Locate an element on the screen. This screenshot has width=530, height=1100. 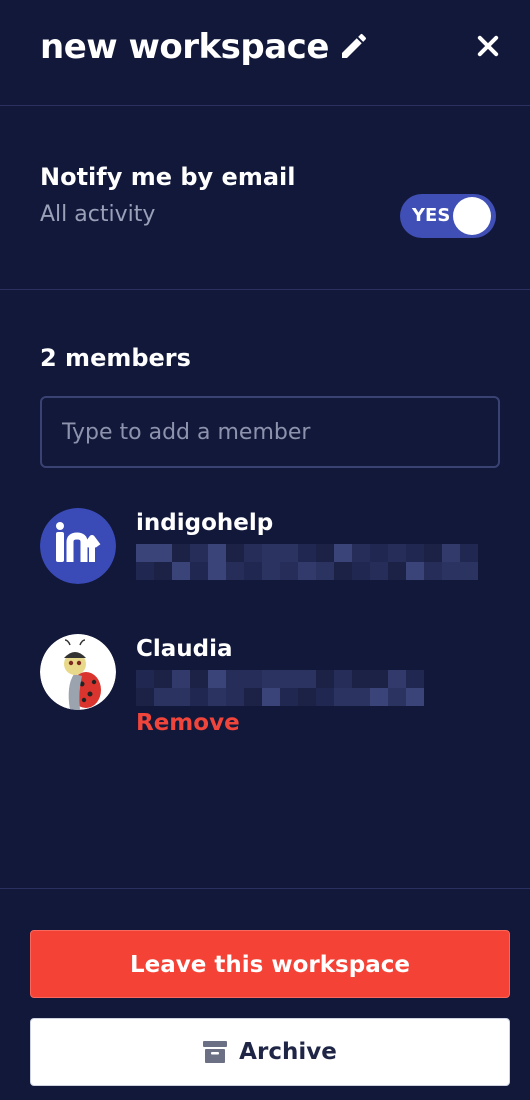
workspace-title: new workspace is located at coordinates (184, 47).